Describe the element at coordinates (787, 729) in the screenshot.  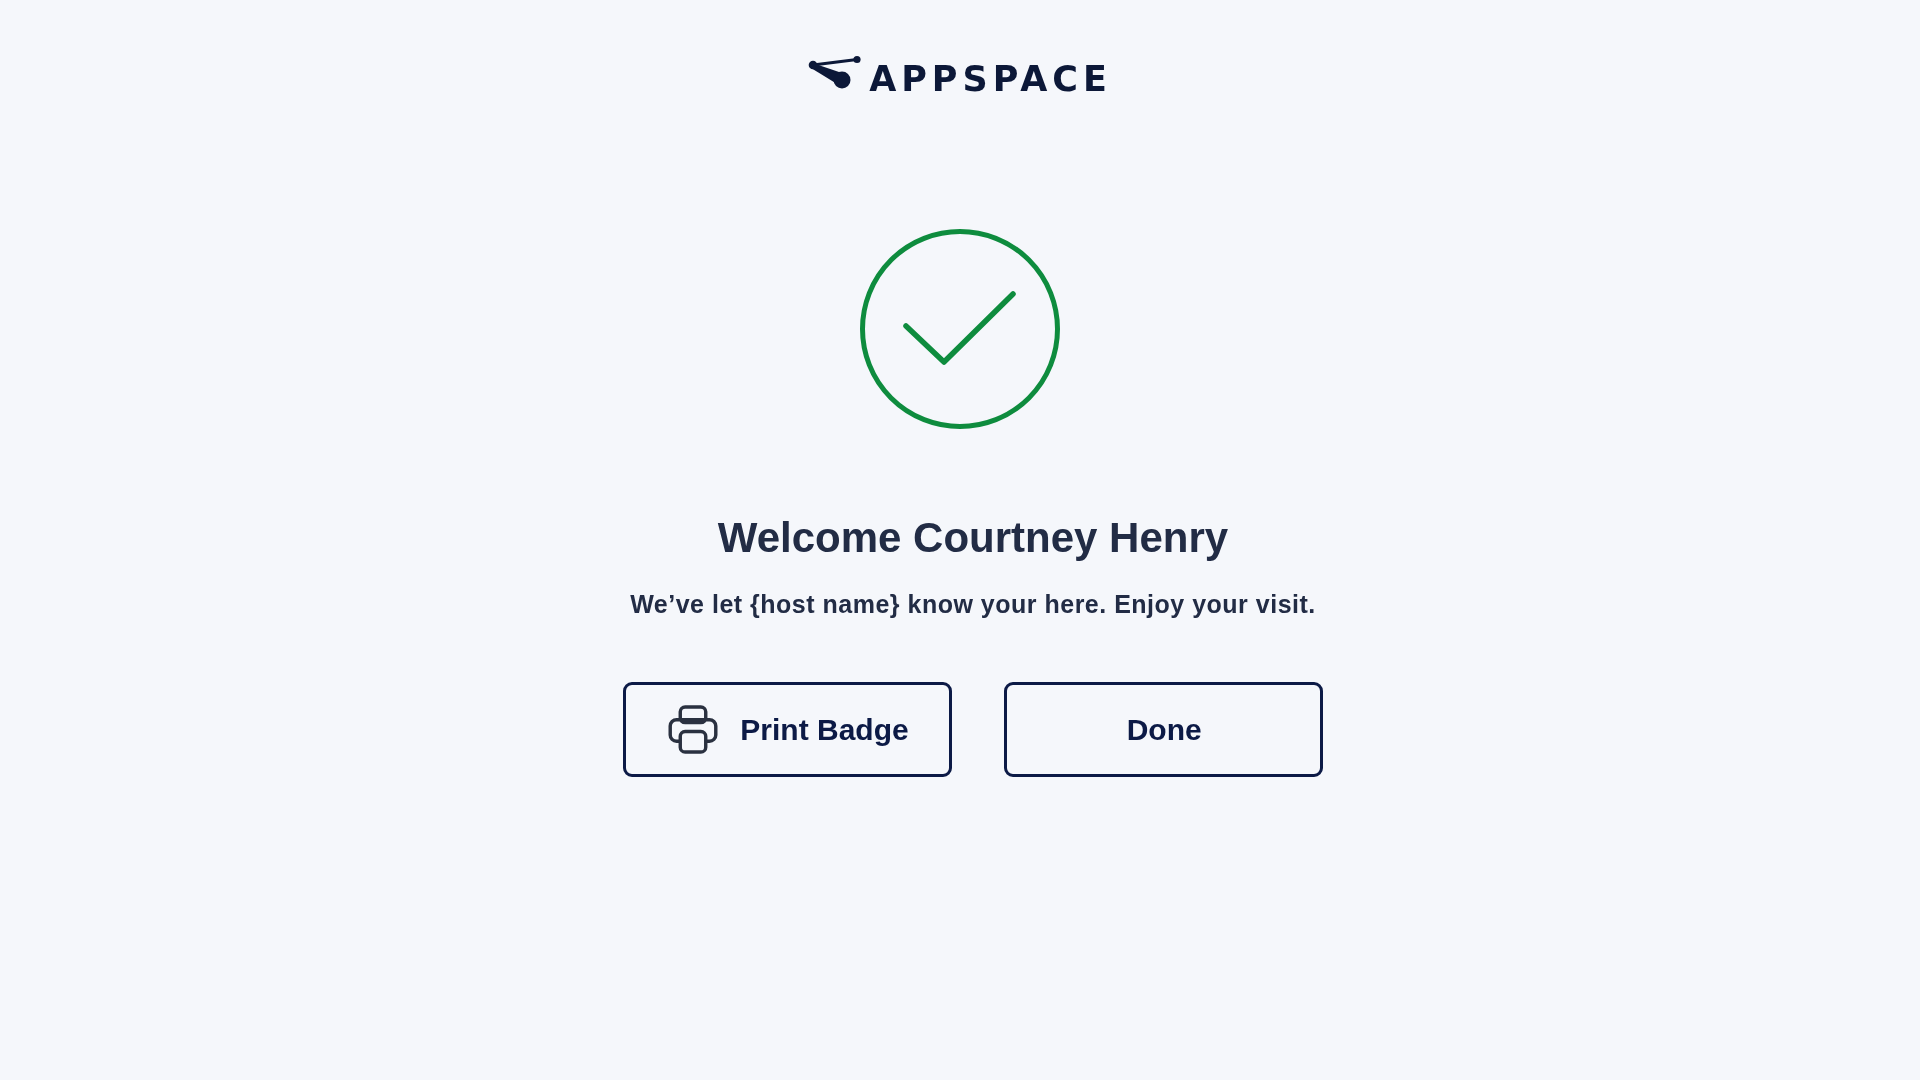
I see `print-badge-button: Print Badge` at that location.